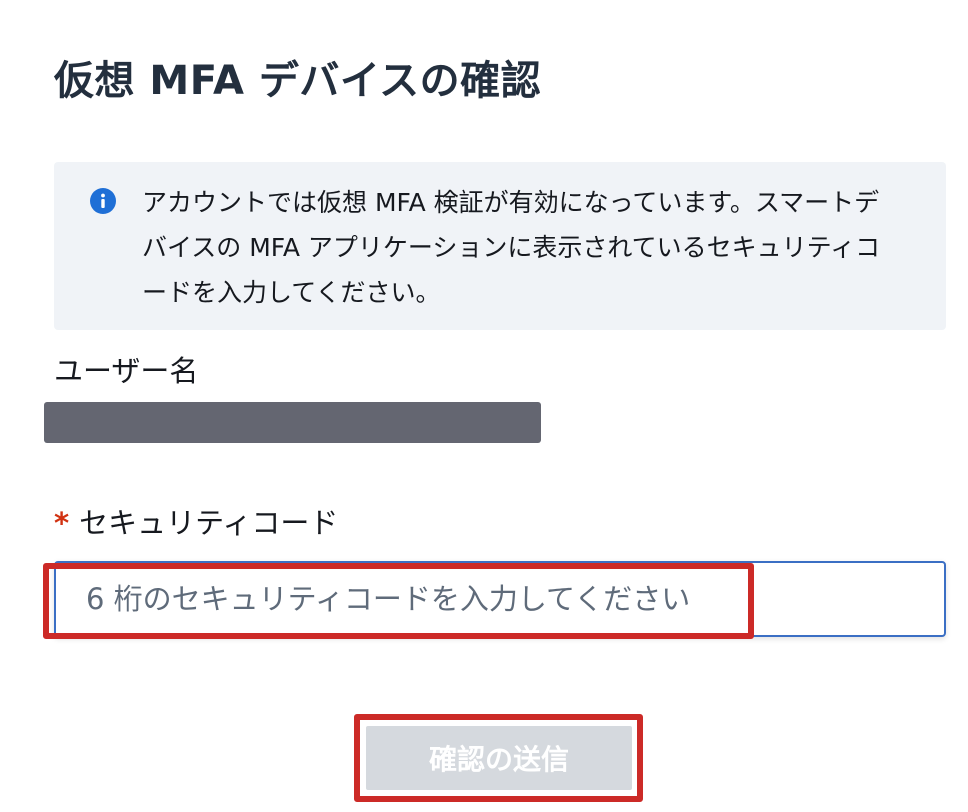  What do you see at coordinates (298, 81) in the screenshot?
I see `page-title: 仮想 MFA デバイスの確認` at bounding box center [298, 81].